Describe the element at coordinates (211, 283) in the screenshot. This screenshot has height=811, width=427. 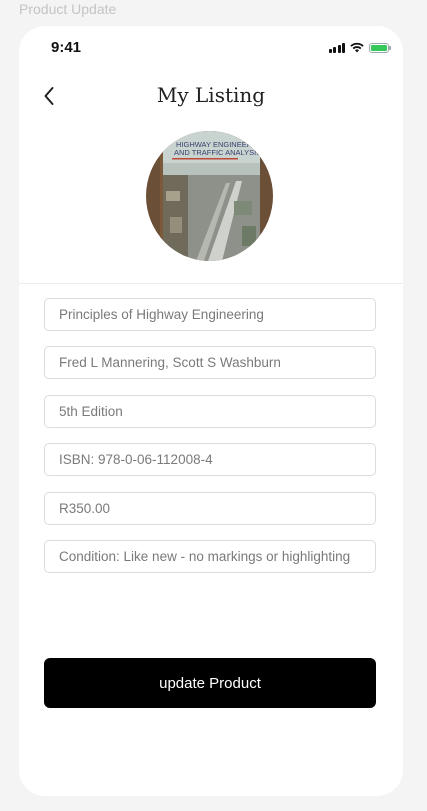
I see `header-divider` at that location.